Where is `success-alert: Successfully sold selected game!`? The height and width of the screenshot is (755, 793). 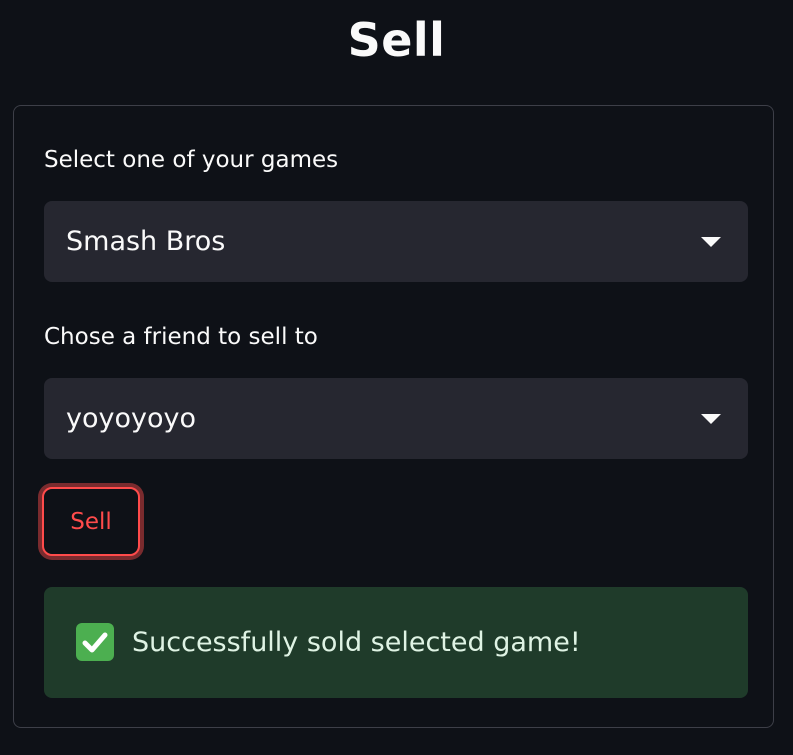
success-alert: Successfully sold selected game! is located at coordinates (396, 642).